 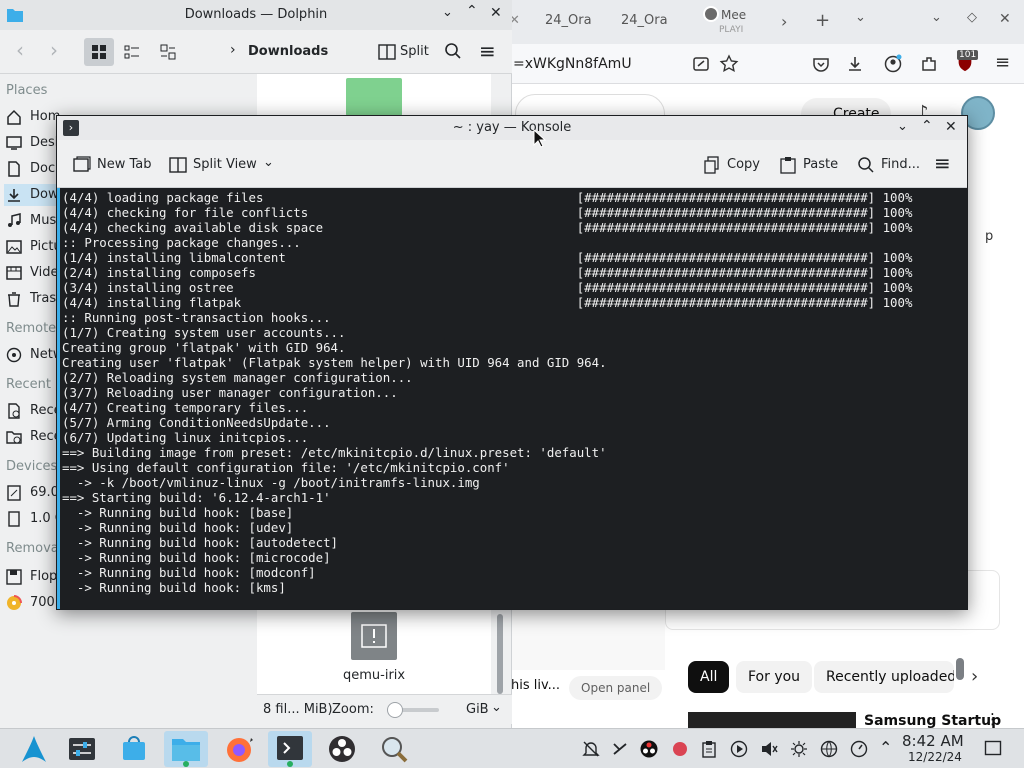 What do you see at coordinates (374, 97) in the screenshot?
I see `image-file-thumbnail` at bounding box center [374, 97].